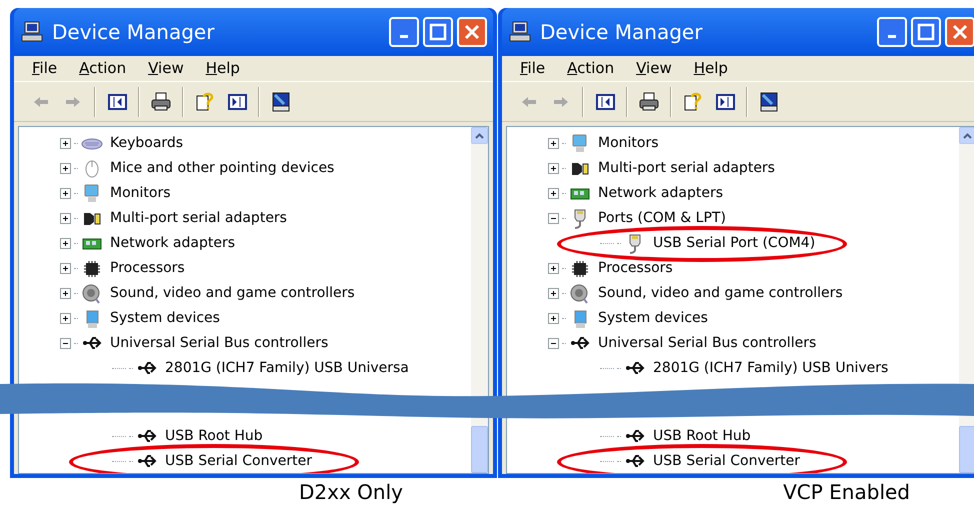  What do you see at coordinates (92, 169) in the screenshot?
I see `device-mouse-icon` at bounding box center [92, 169].